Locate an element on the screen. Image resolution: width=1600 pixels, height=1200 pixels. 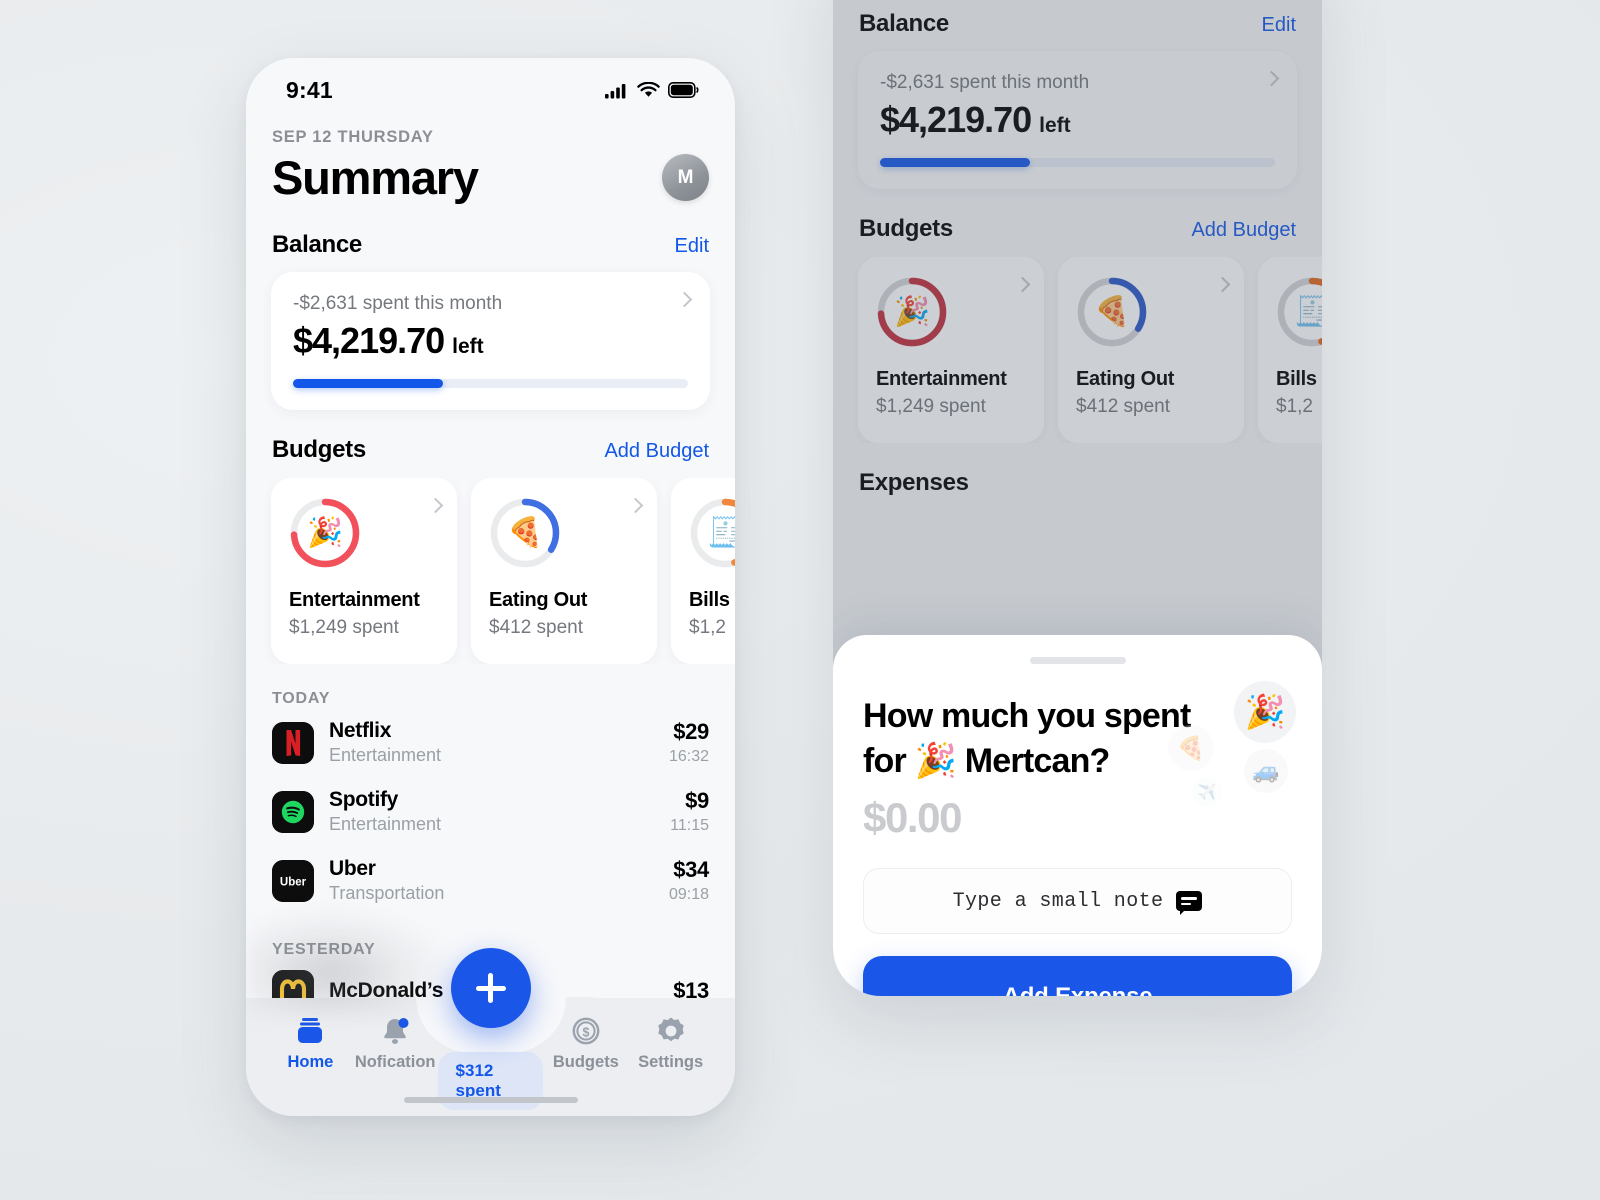
status-bar: 9:41 is located at coordinates (490, 85).